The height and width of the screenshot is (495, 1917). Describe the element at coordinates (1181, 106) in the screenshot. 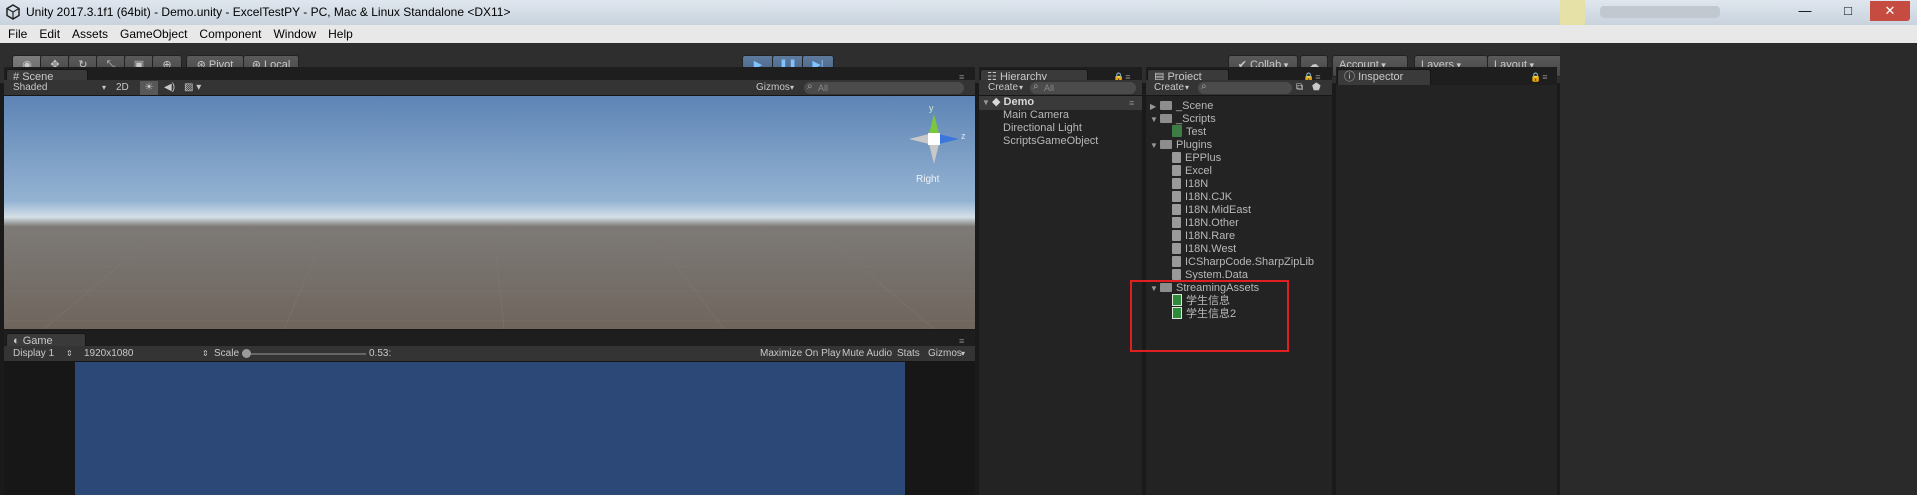

I see `project-item-scene-folder: ▶ _Scene` at that location.